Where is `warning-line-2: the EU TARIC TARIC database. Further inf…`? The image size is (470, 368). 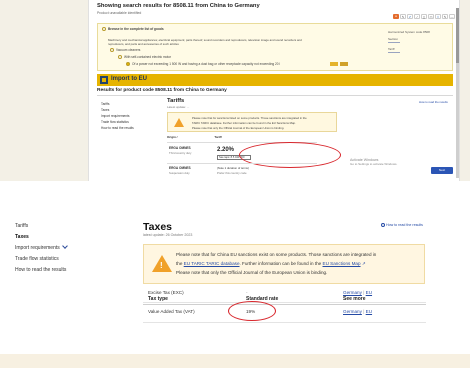
warning-line-2: the EU TARIC TARIC database. Further inf… is located at coordinates (271, 264).